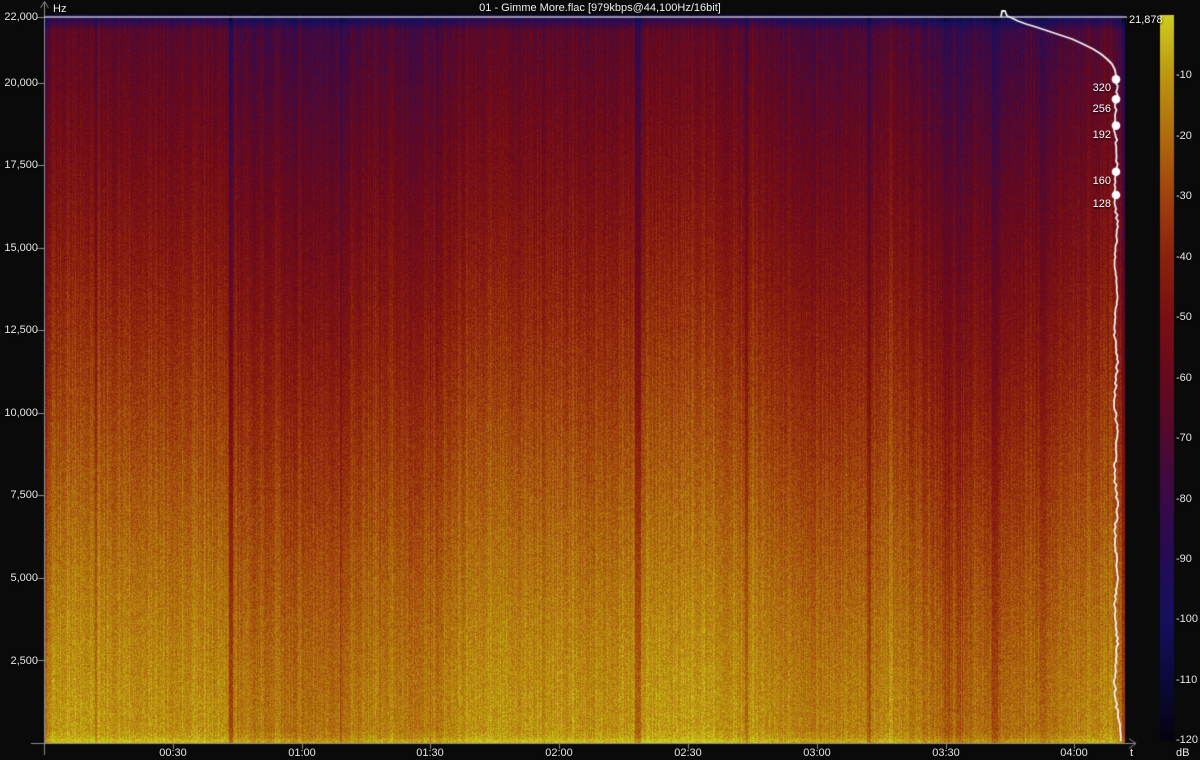 The width and height of the screenshot is (1200, 760). Describe the element at coordinates (1184, 499) in the screenshot. I see `db-tick-80: -80` at that location.